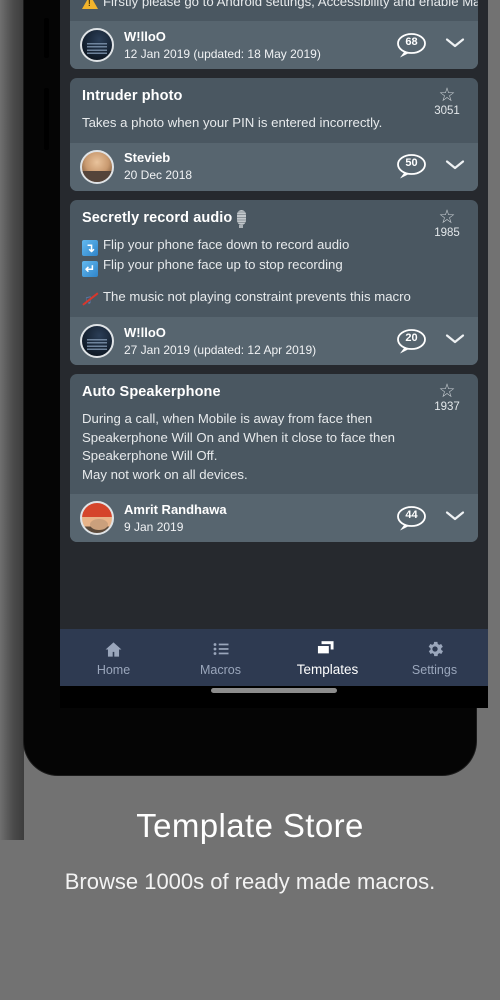 The width and height of the screenshot is (500, 1000). Describe the element at coordinates (411, 41) in the screenshot. I see `comment-count: 68` at that location.